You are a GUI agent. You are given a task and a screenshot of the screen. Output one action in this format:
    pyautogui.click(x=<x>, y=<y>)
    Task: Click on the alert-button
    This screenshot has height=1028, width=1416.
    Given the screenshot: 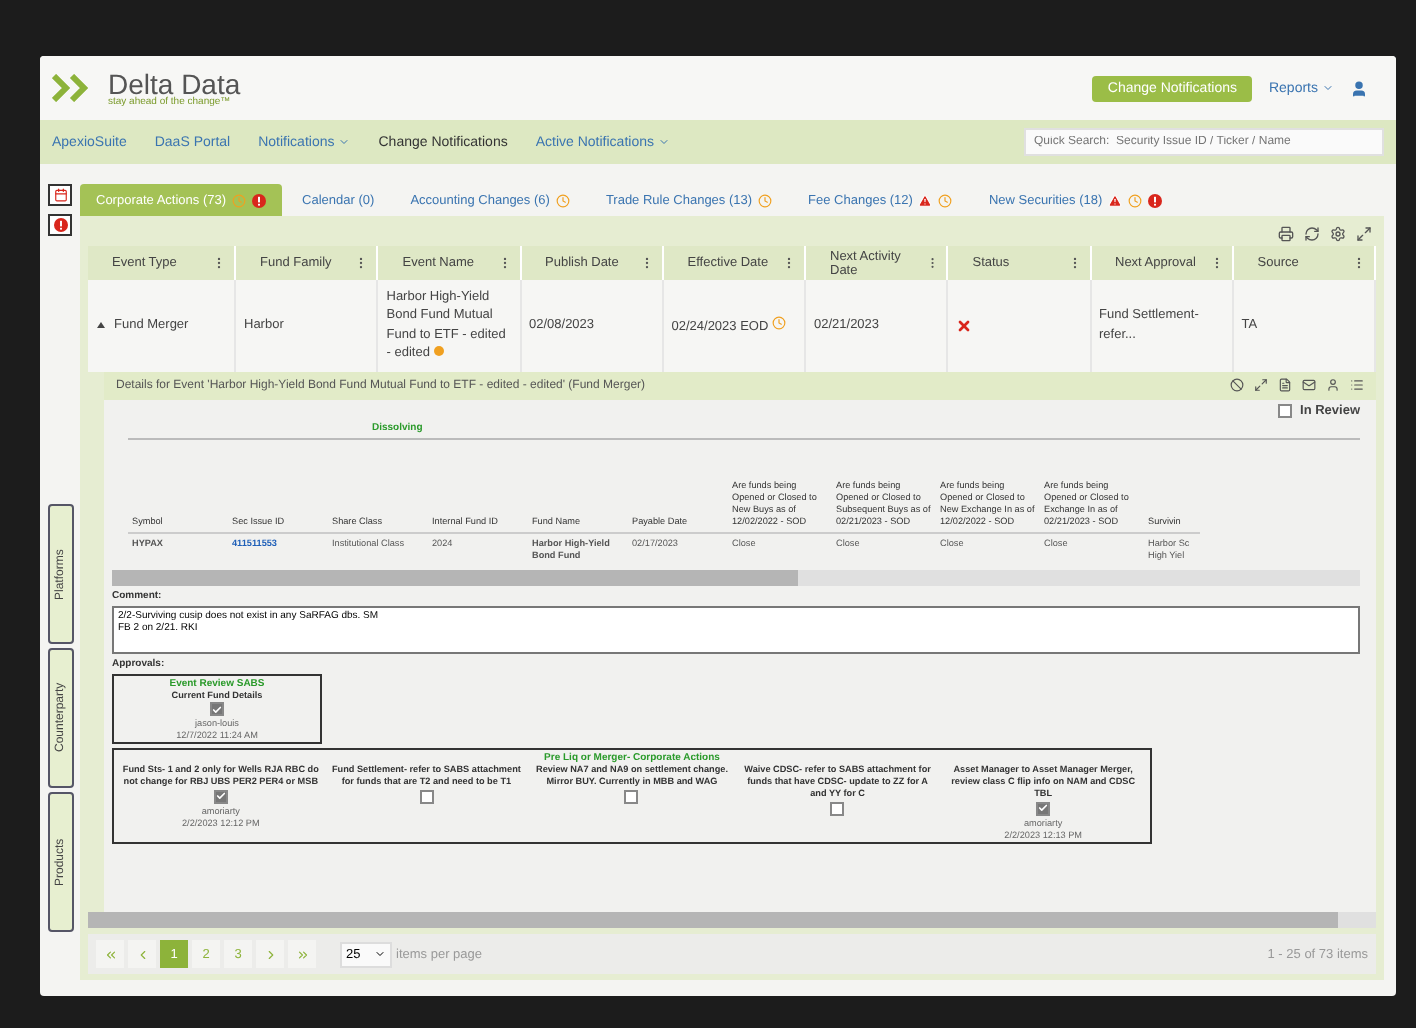 What is the action you would take?
    pyautogui.click(x=60, y=225)
    